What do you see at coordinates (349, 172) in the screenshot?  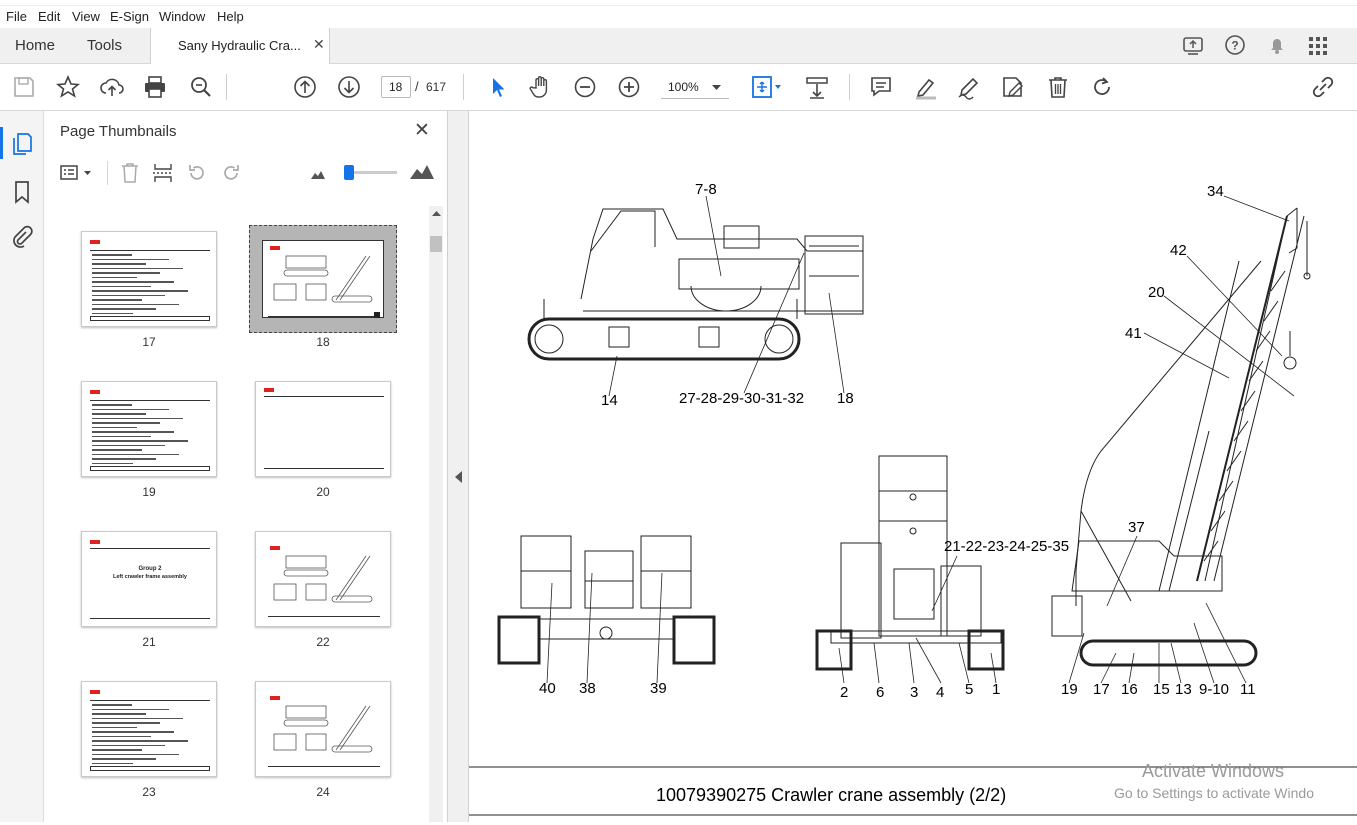 I see `thumbnail-size-slider-thumb` at bounding box center [349, 172].